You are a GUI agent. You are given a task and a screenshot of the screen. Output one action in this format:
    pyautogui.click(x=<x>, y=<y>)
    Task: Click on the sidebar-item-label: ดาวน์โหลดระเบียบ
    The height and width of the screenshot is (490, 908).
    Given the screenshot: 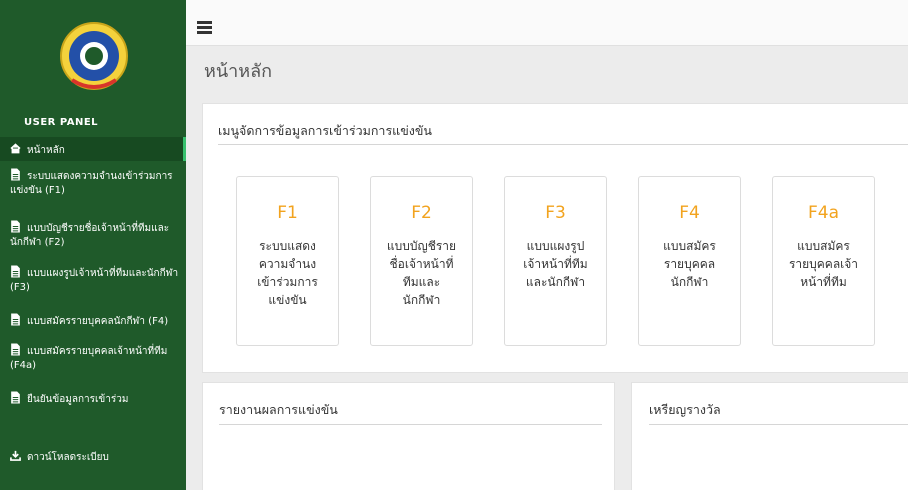 What is the action you would take?
    pyautogui.click(x=68, y=457)
    